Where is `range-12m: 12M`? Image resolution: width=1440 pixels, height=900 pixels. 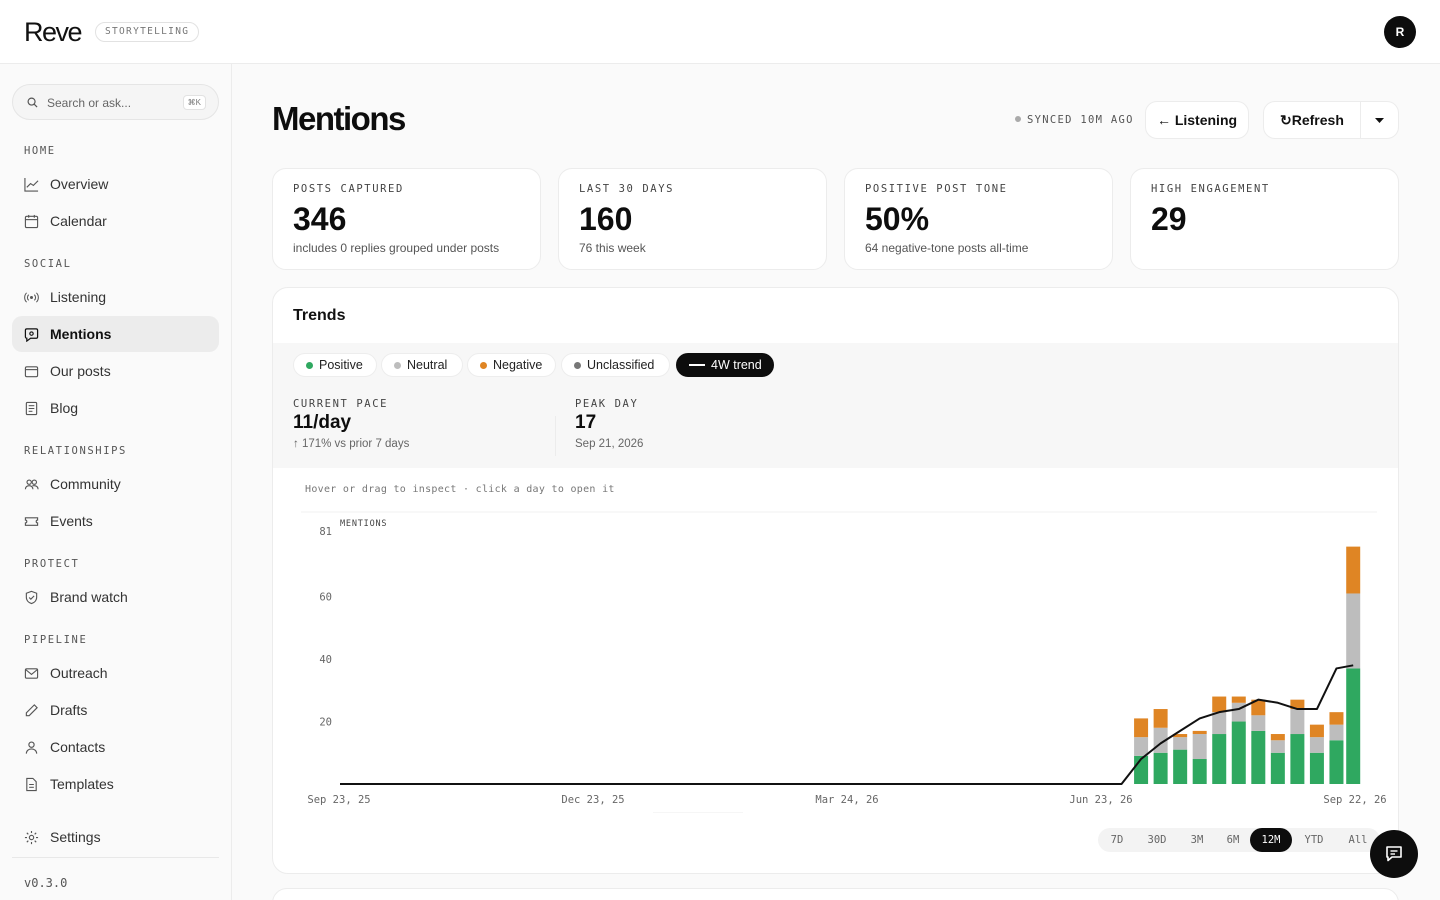
range-12m: 12M is located at coordinates (1271, 840).